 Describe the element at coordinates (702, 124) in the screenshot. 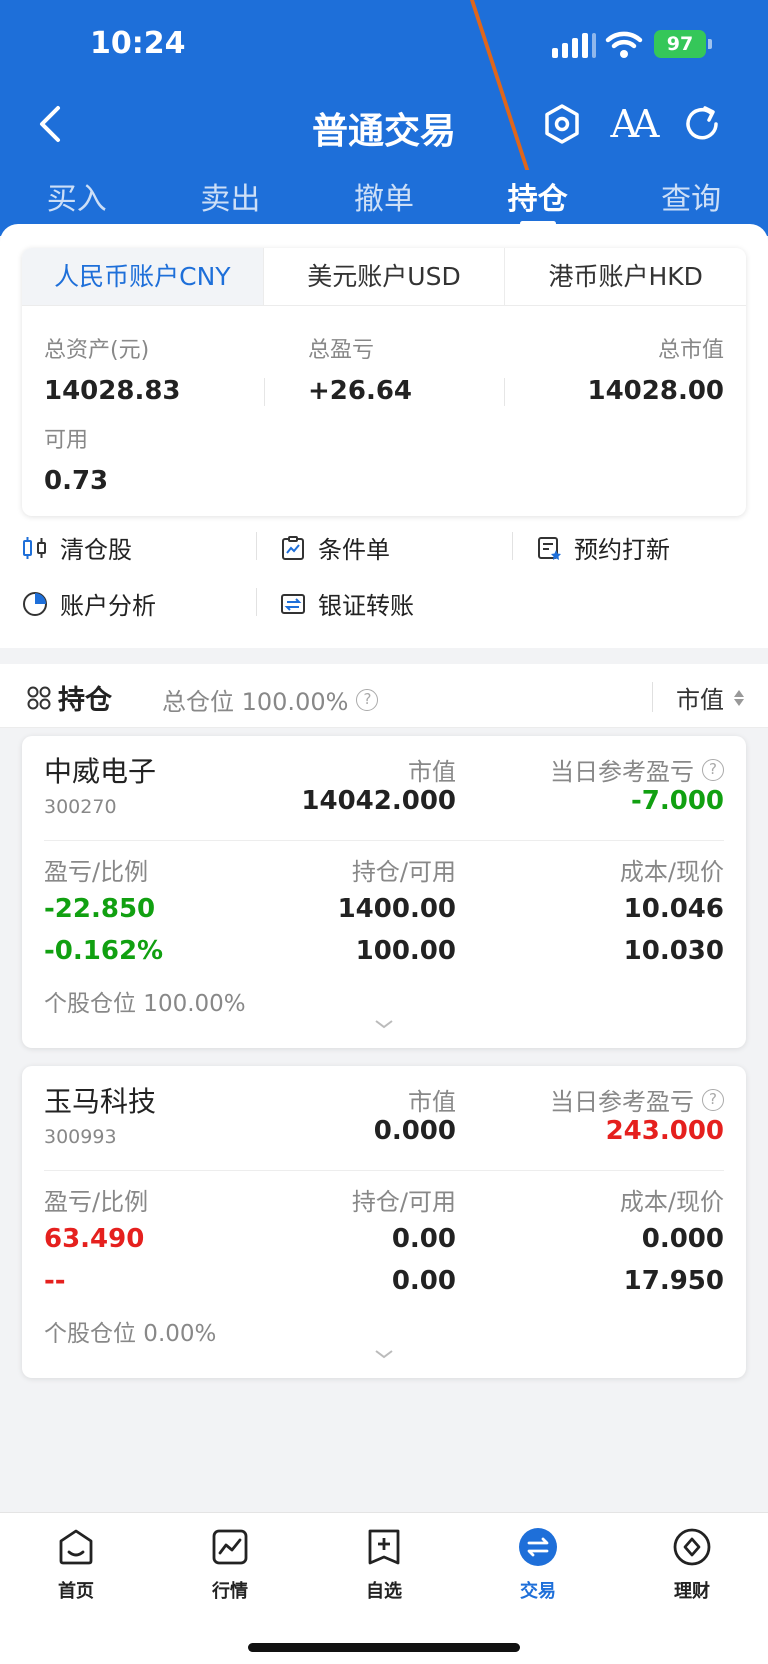

I see `refresh-icon` at that location.